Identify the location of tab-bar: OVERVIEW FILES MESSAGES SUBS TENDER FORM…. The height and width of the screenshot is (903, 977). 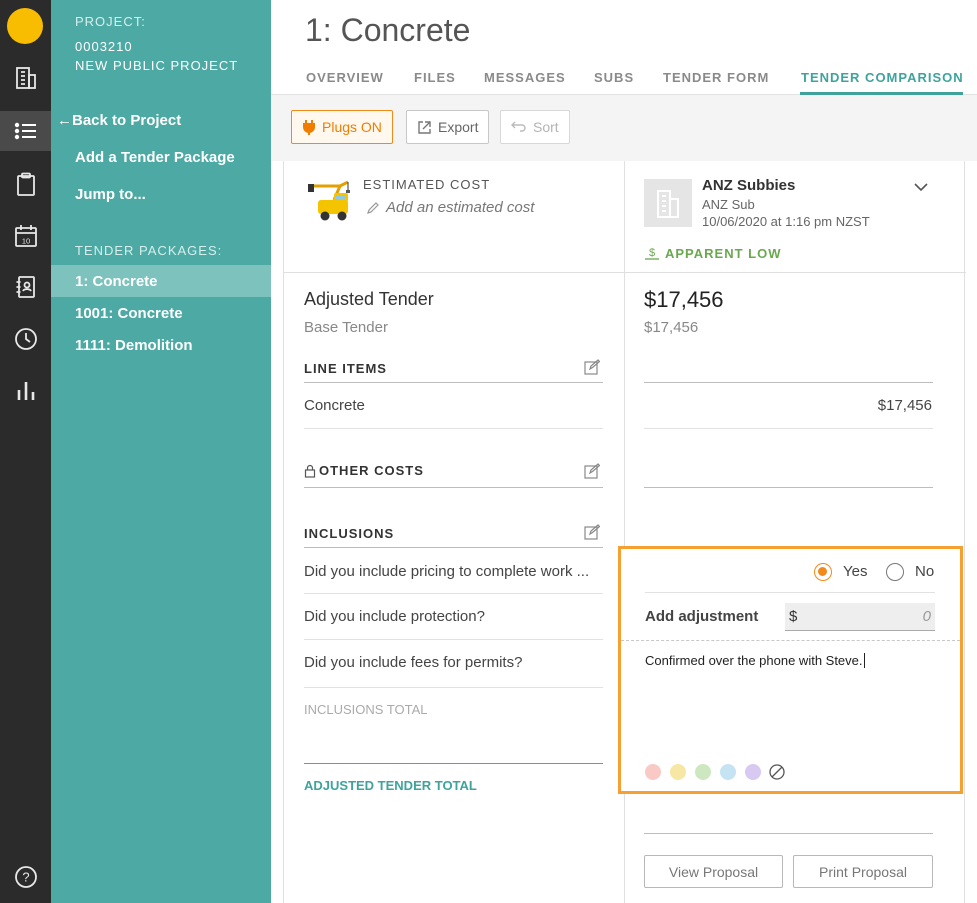
(624, 78).